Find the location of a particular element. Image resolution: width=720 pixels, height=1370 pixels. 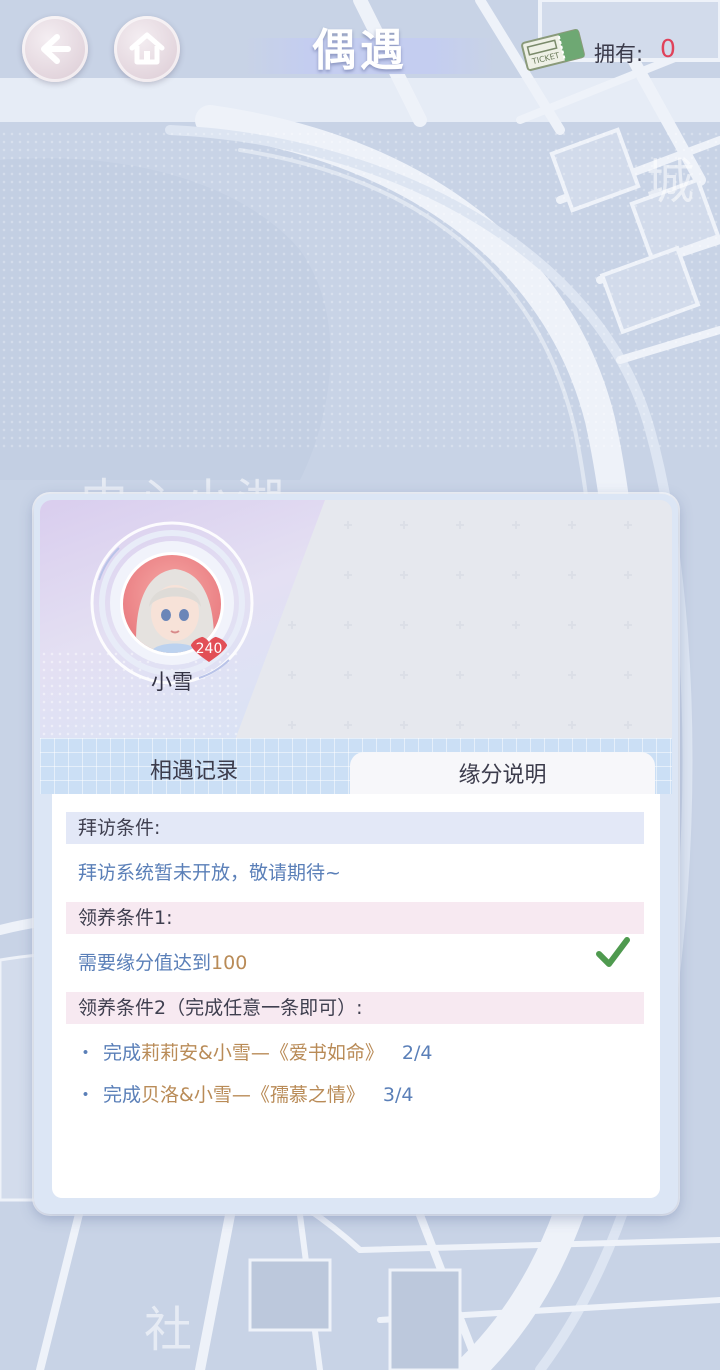

map-label-community: 社 is located at coordinates (170, 1330).